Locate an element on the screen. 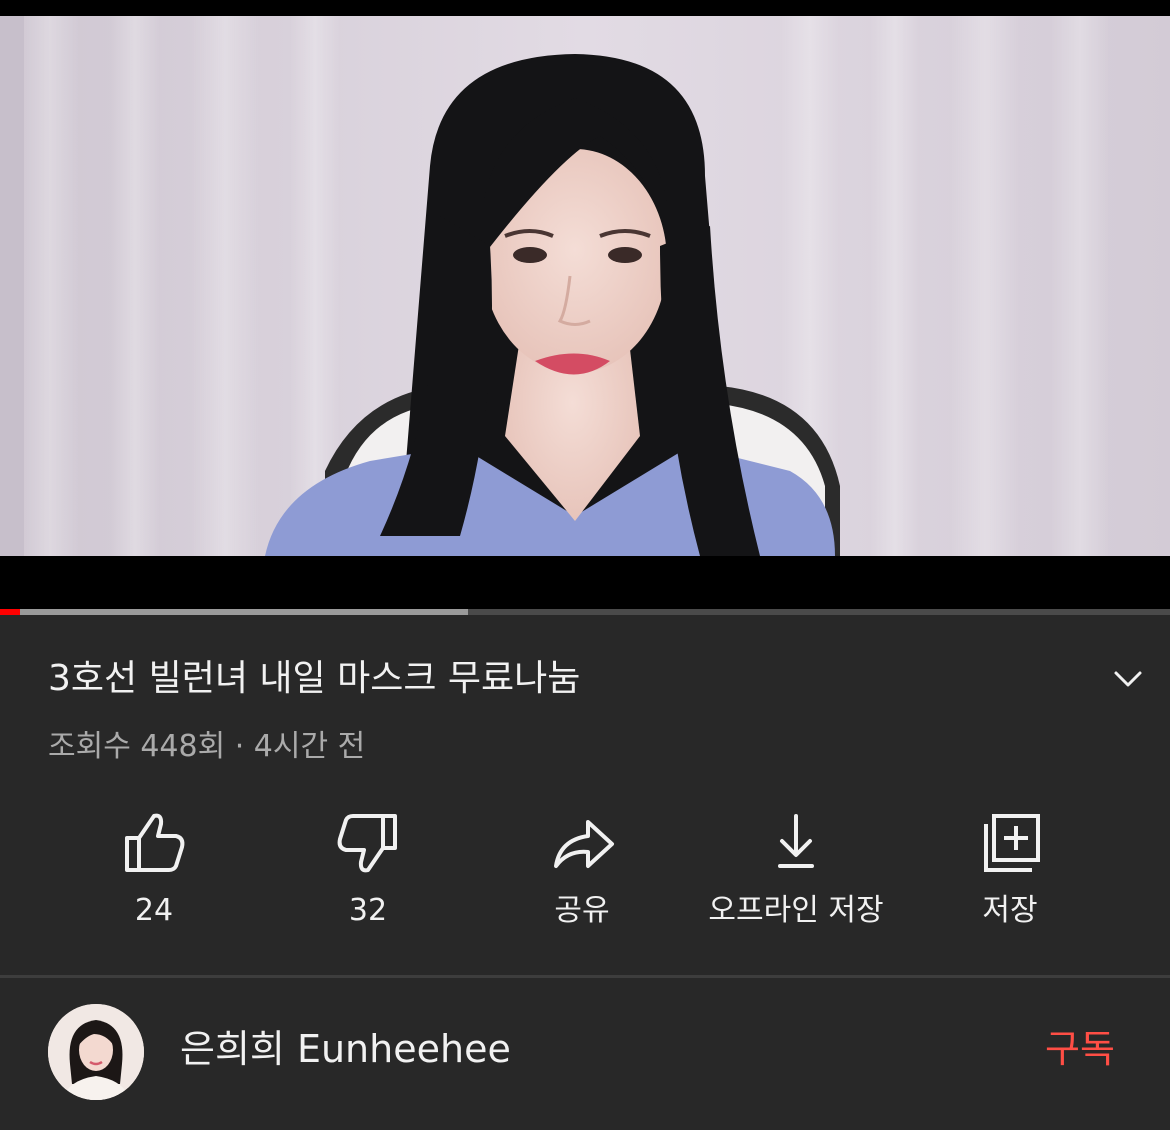 The height and width of the screenshot is (1130, 1170). dislike-count: 32 is located at coordinates (368, 910).